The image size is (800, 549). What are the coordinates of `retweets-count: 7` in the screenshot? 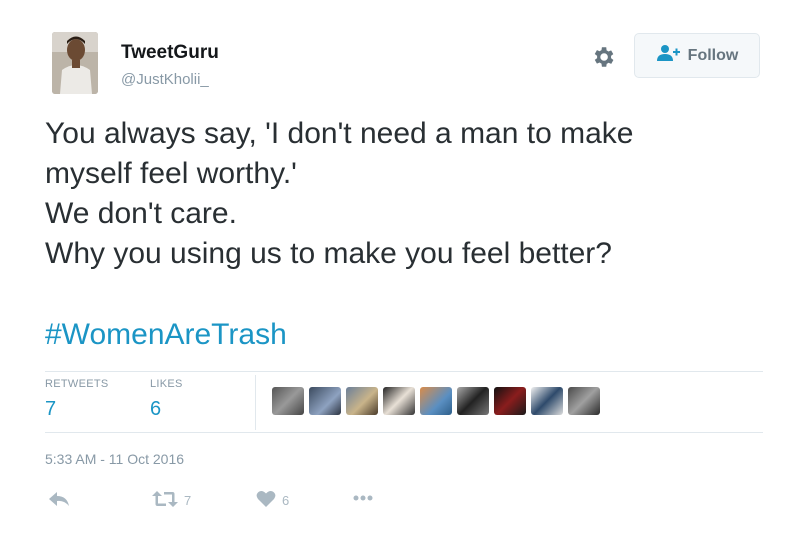 It's located at (77, 409).